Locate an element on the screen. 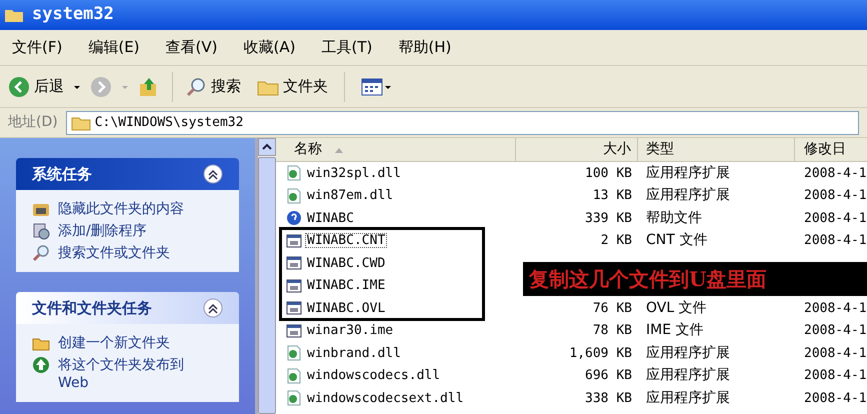 Image resolution: width=867 pixels, height=414 pixels. file-size: 78 KB is located at coordinates (612, 331).